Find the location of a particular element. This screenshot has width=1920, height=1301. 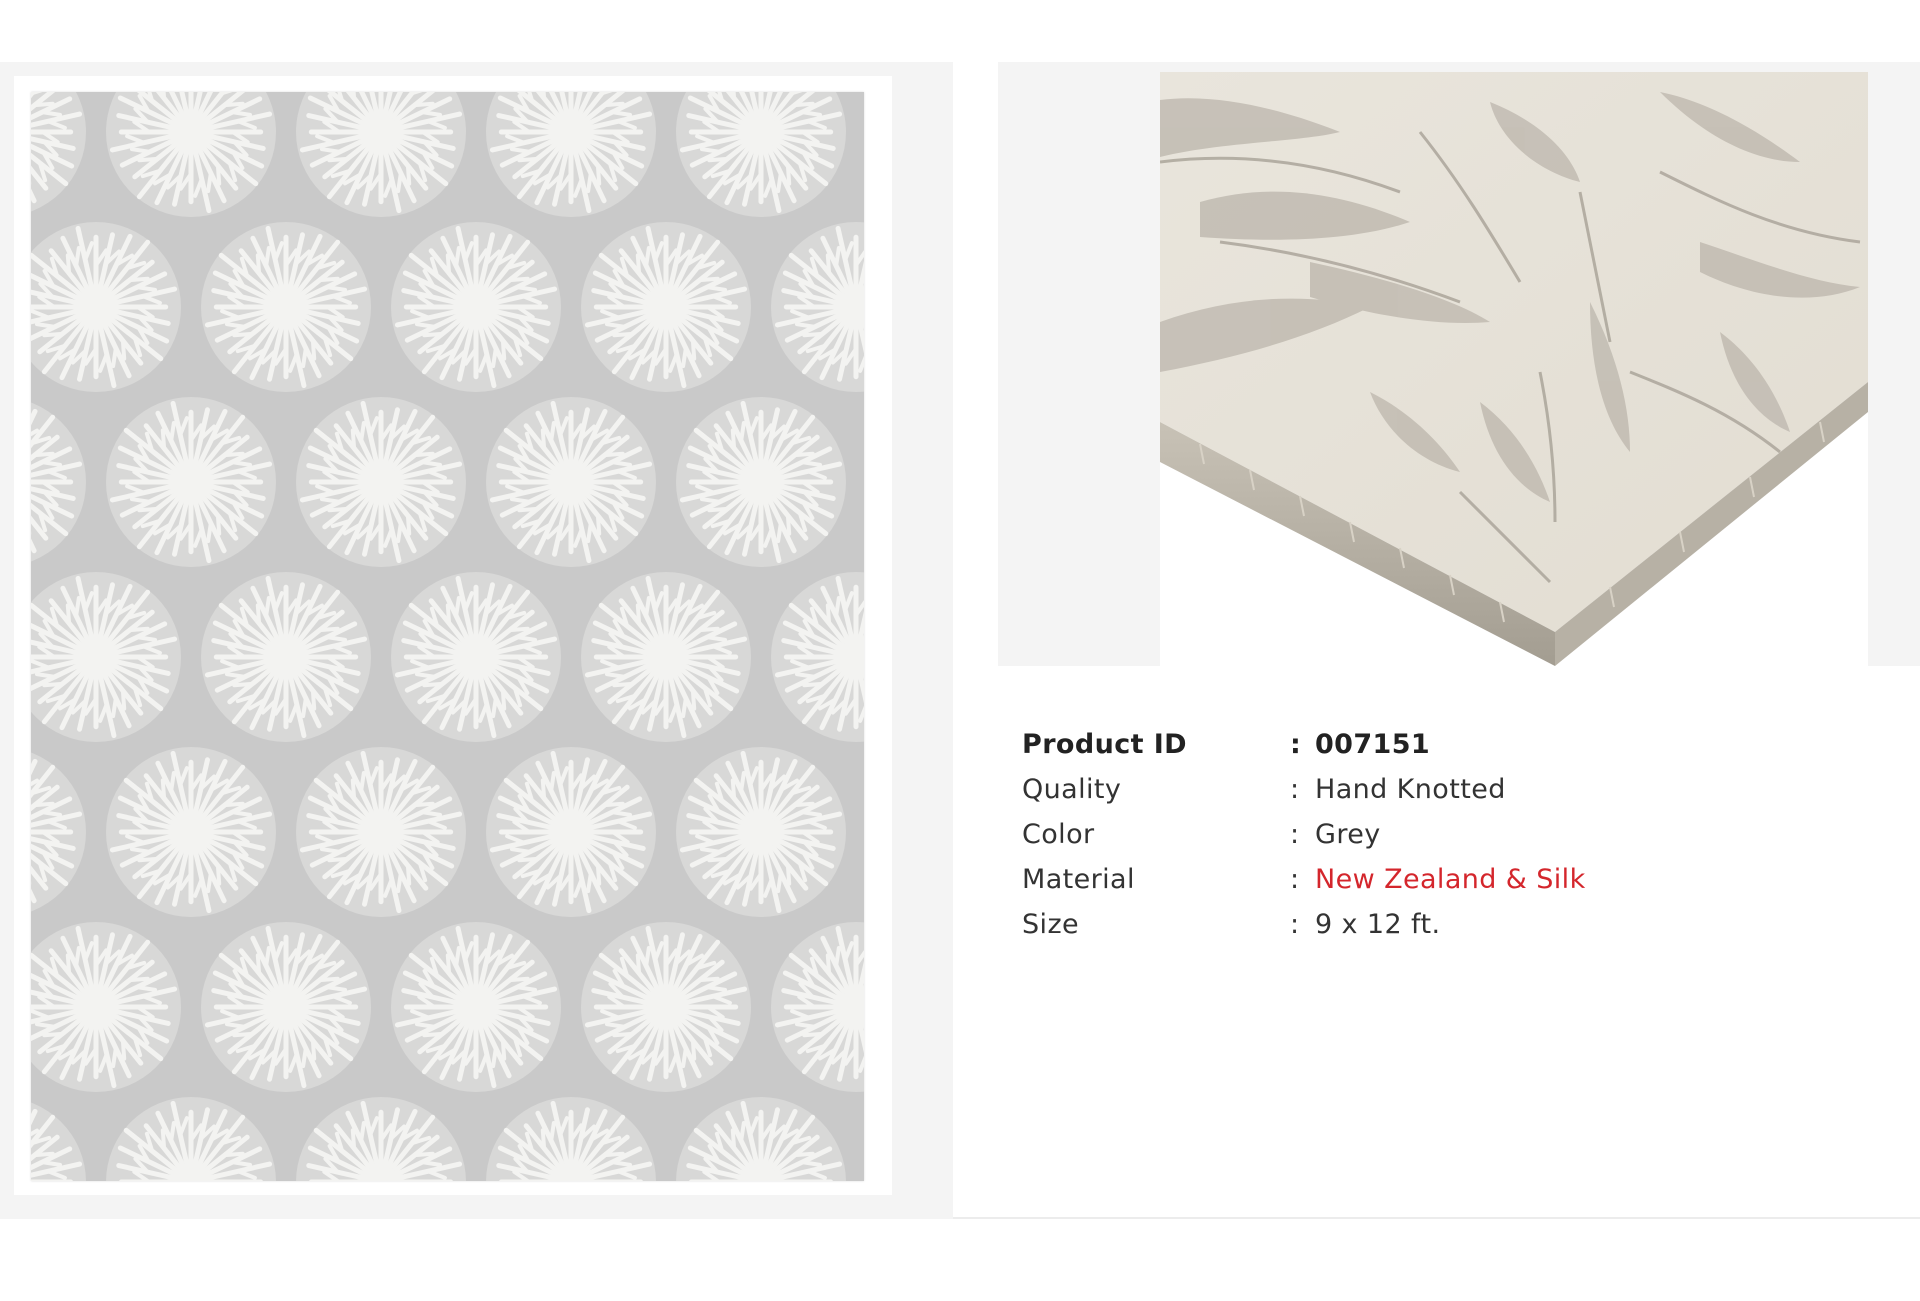

spec-value: Hand Knotted is located at coordinates (1410, 789).